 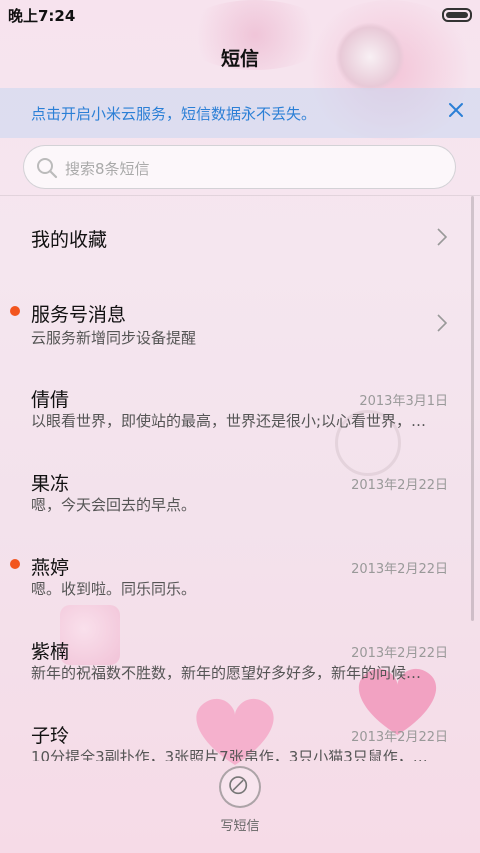 I want to click on compose-label: 写短信, so click(x=240, y=824).